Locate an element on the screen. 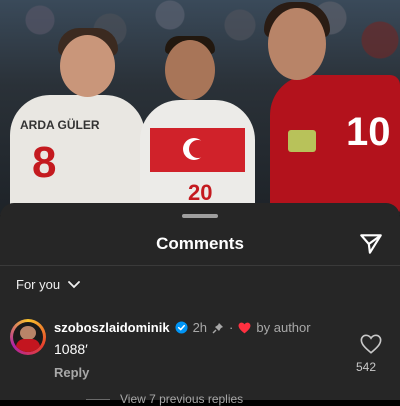 The image size is (400, 406). player-right-head is located at coordinates (297, 44).